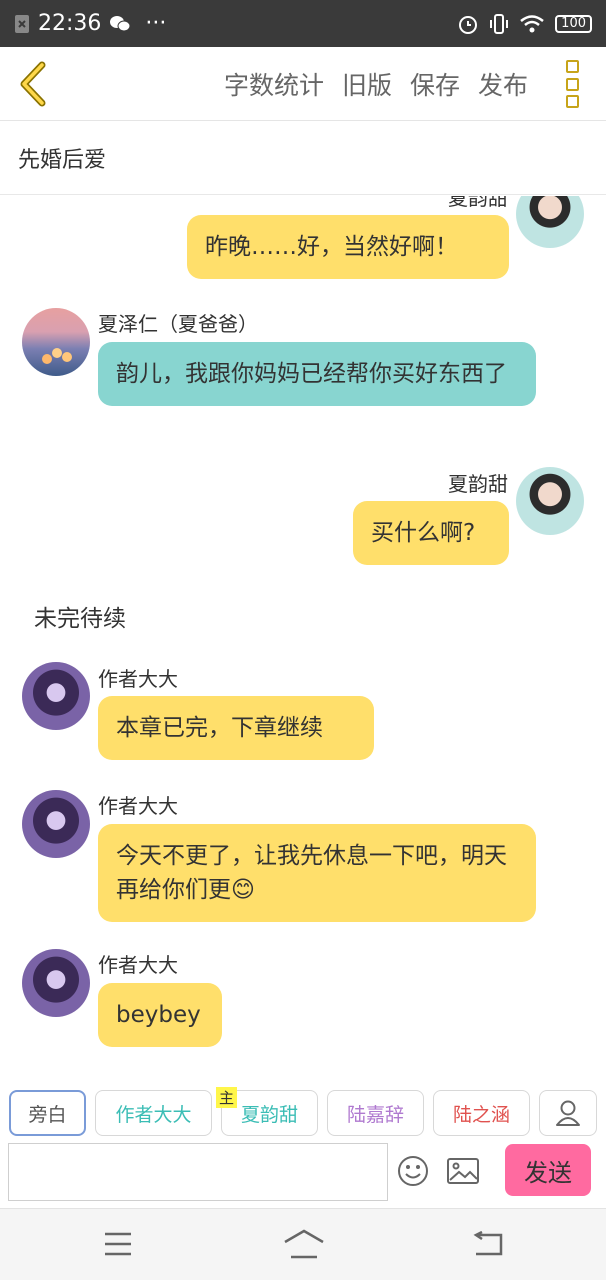 Image resolution: width=606 pixels, height=1280 pixels. What do you see at coordinates (317, 873) in the screenshot?
I see `message-bubble: 今天不更了，让我先休息一下吧，明天再给你们更😊` at bounding box center [317, 873].